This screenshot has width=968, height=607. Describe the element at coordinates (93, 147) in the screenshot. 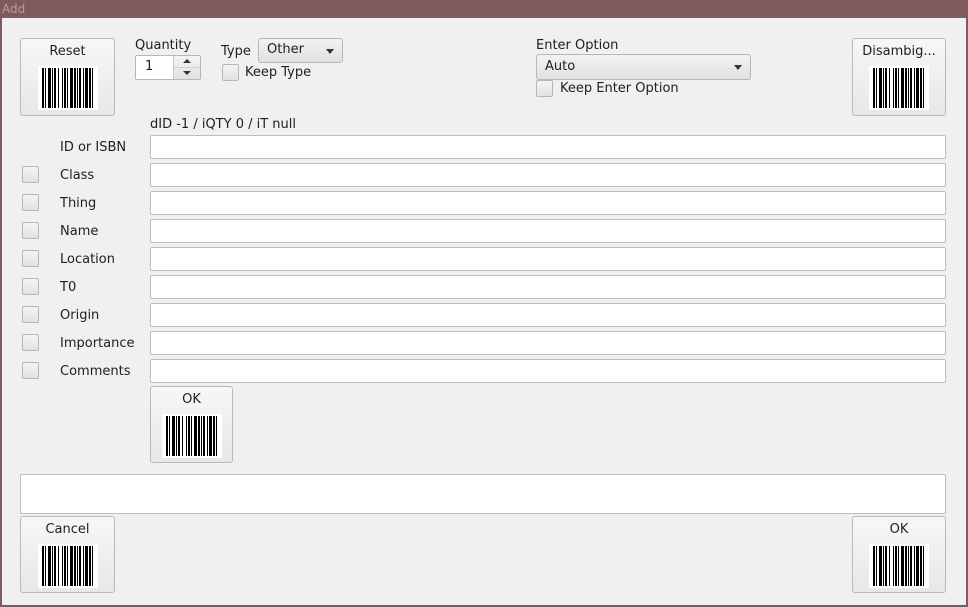

I see `id-isbn-label: ID or ISBN` at that location.